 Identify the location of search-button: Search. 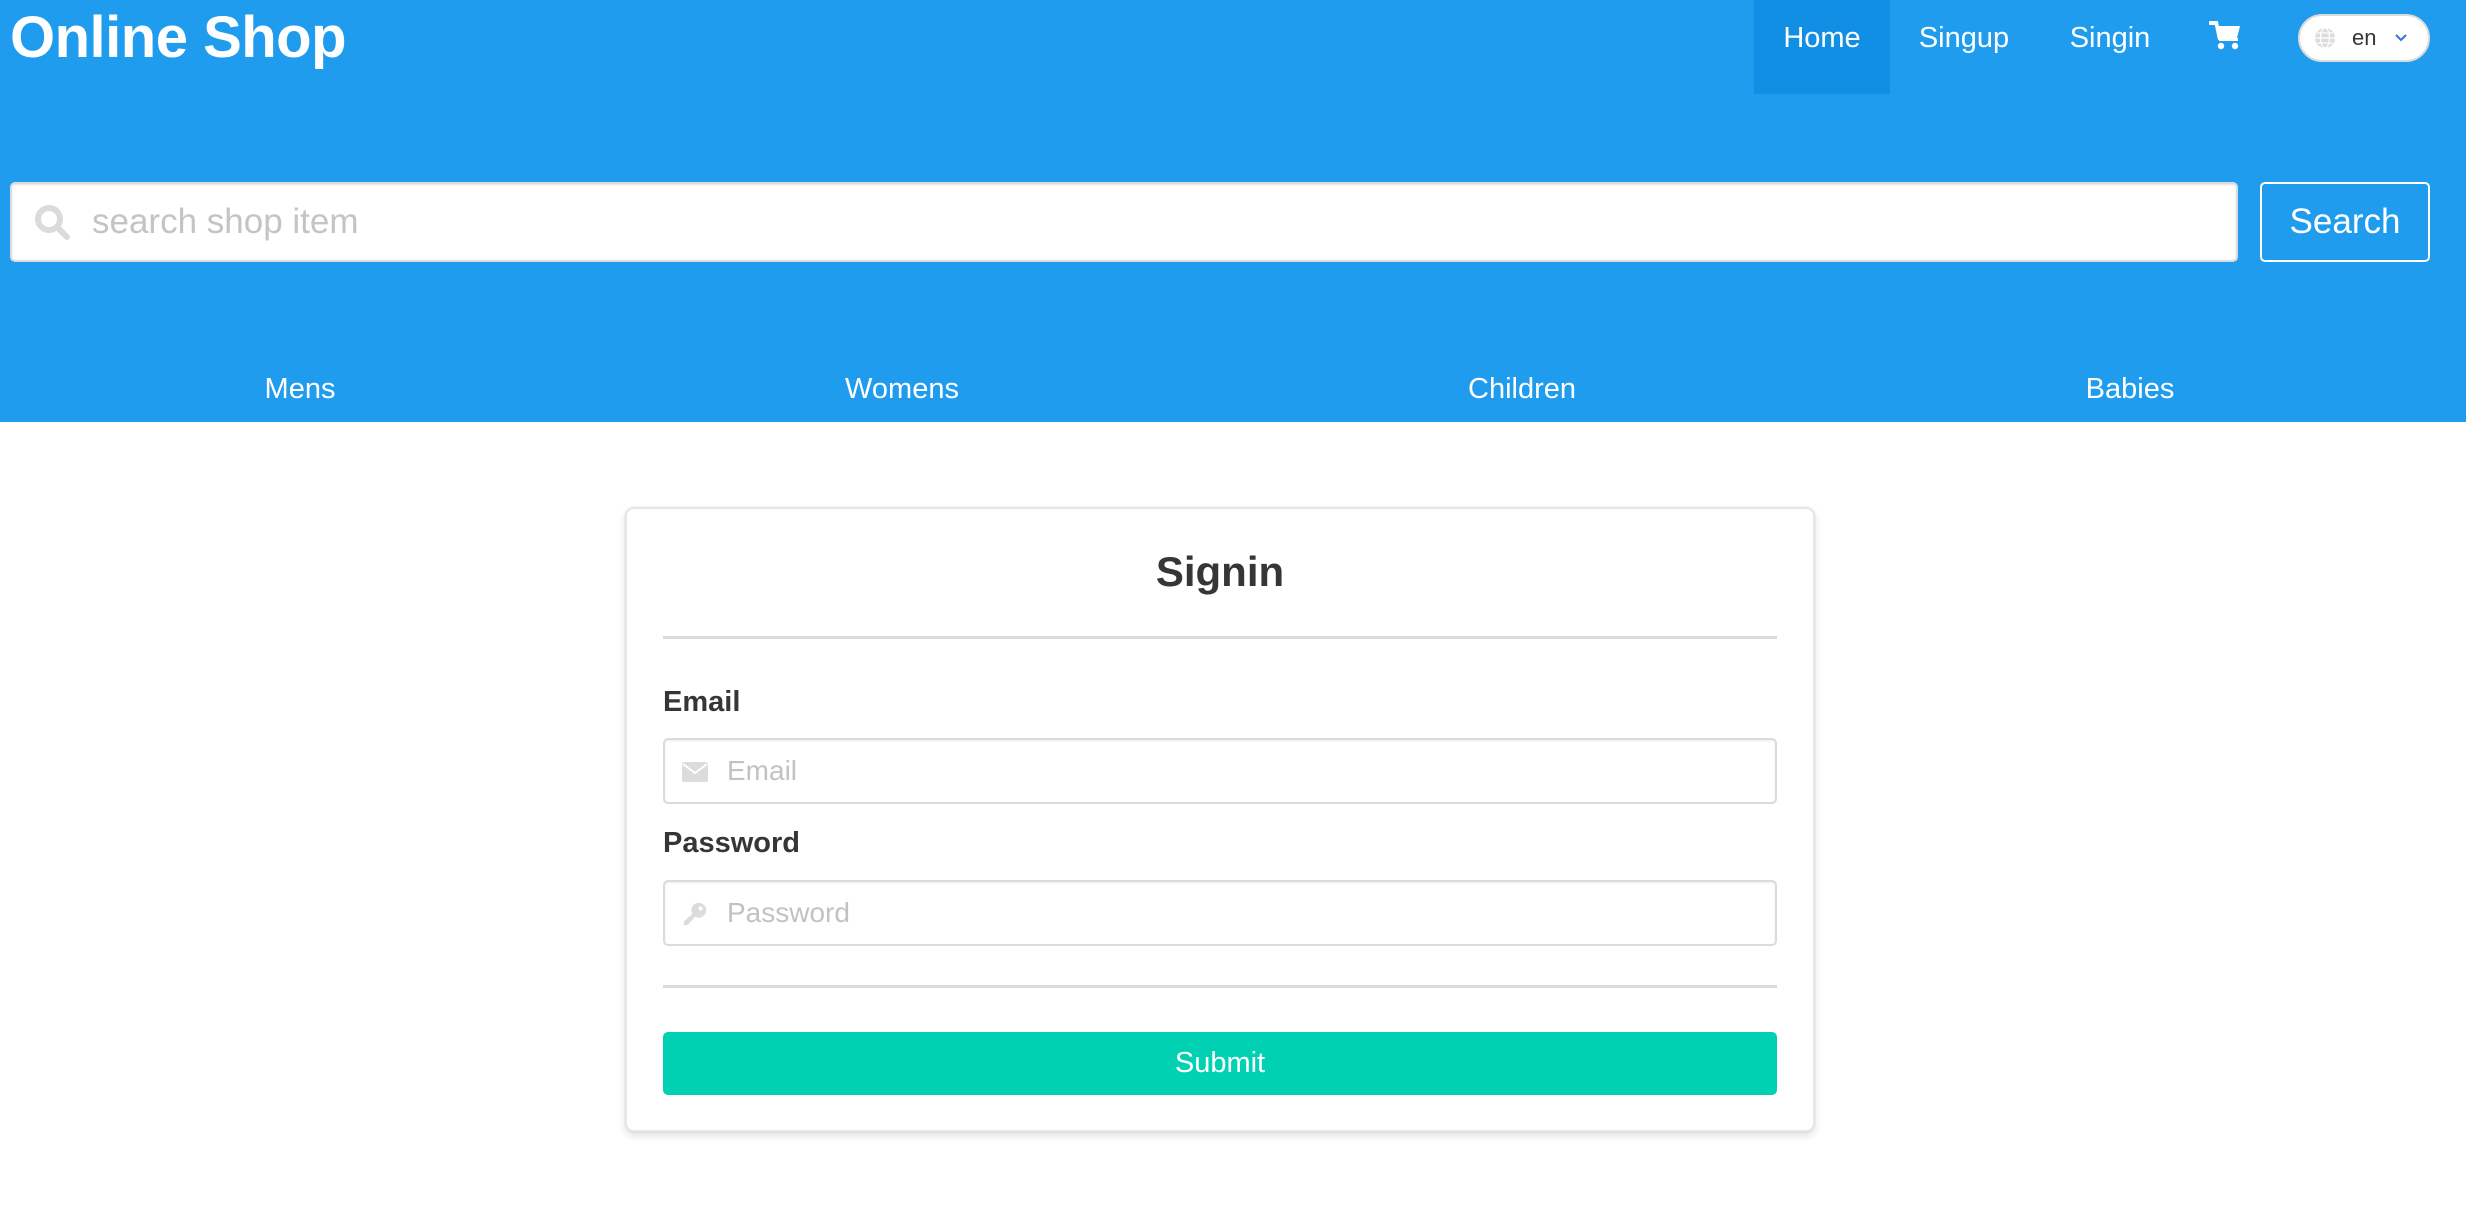
(2345, 222).